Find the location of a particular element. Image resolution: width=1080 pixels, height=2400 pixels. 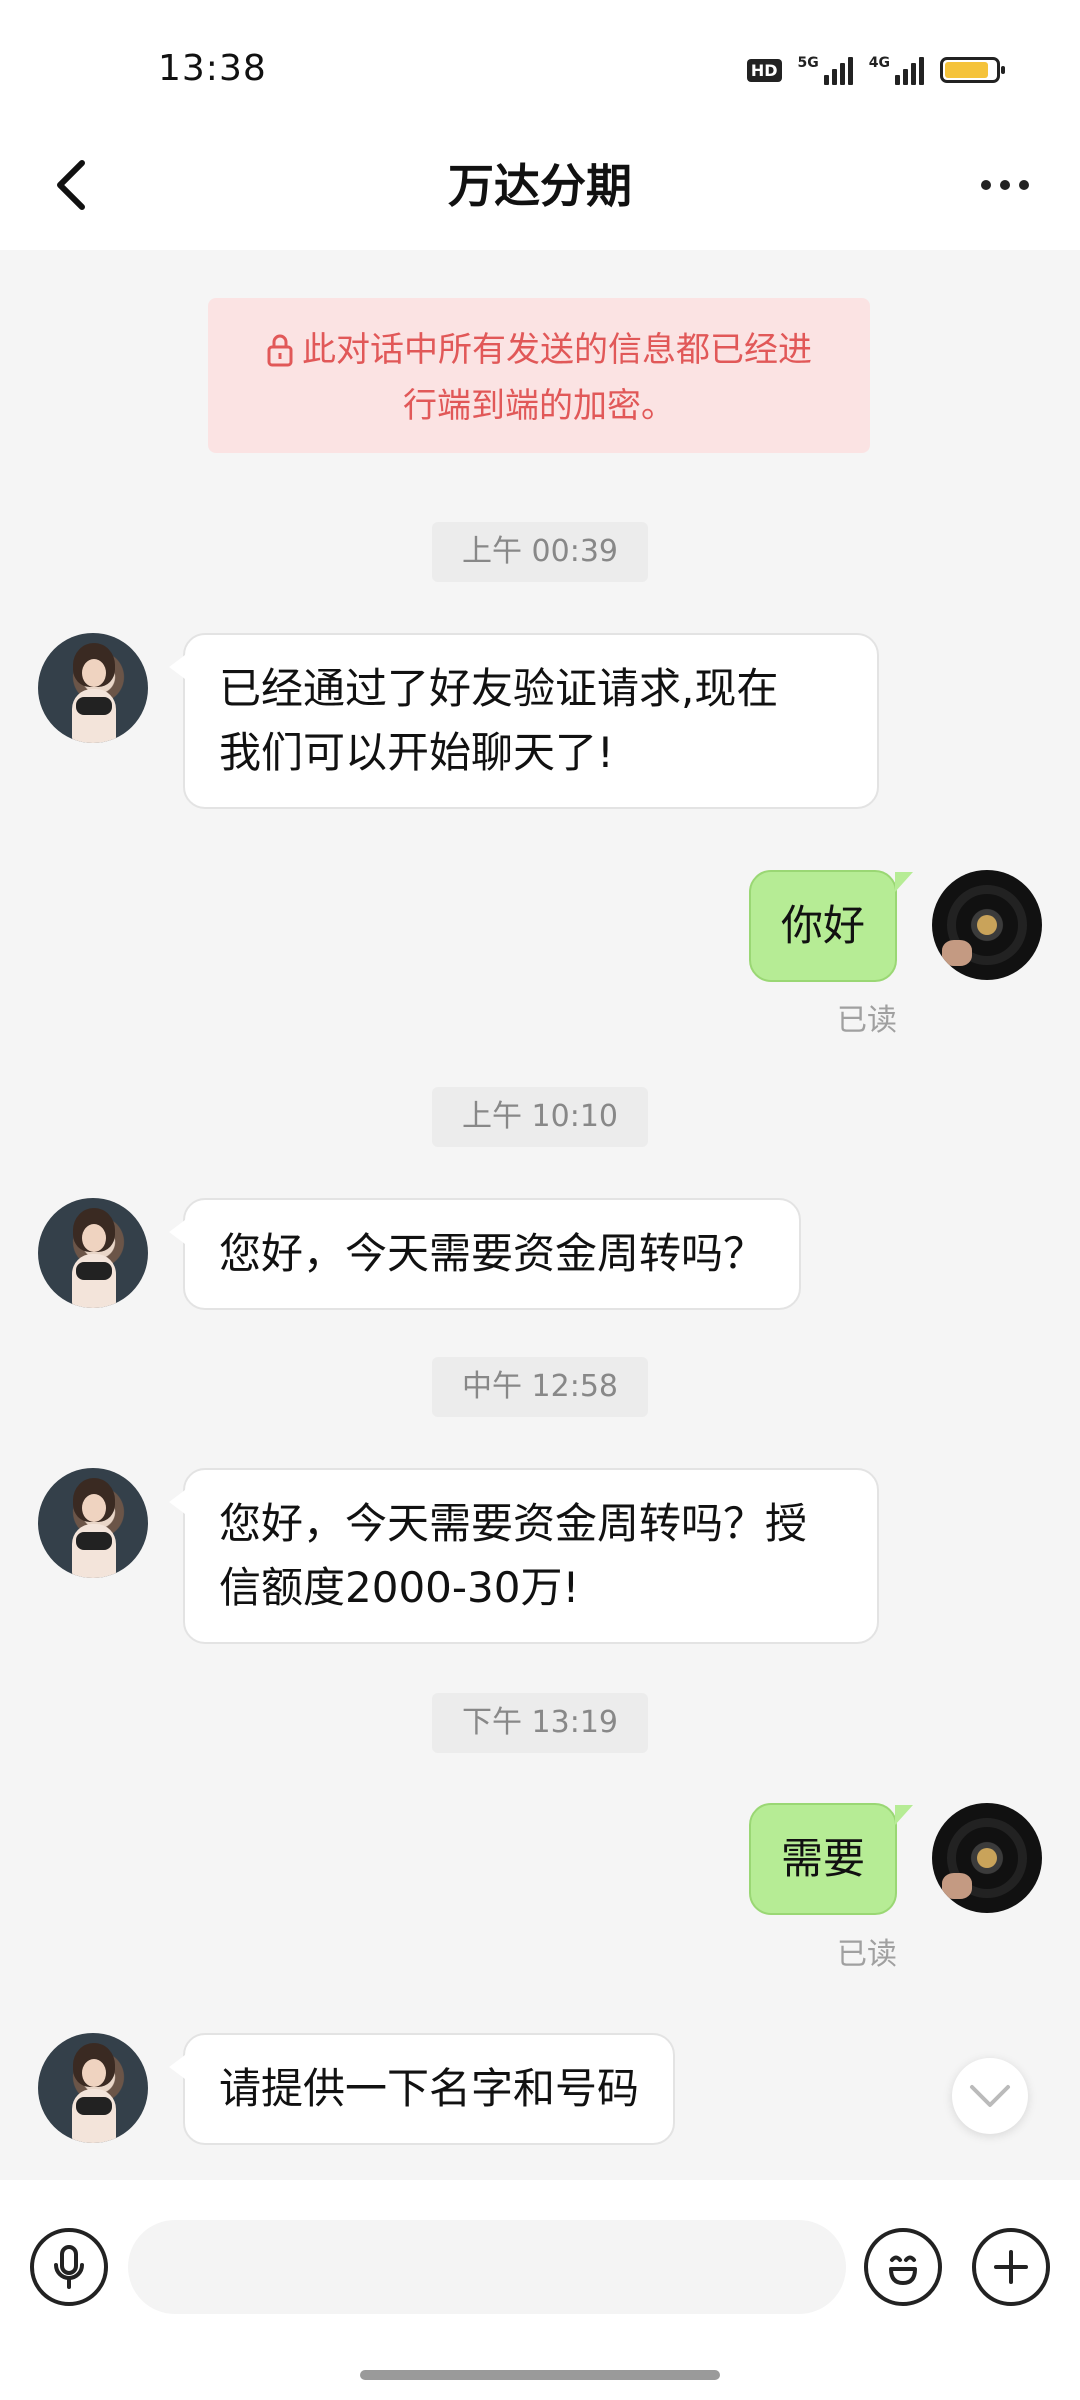

lock-icon is located at coordinates (280, 356).